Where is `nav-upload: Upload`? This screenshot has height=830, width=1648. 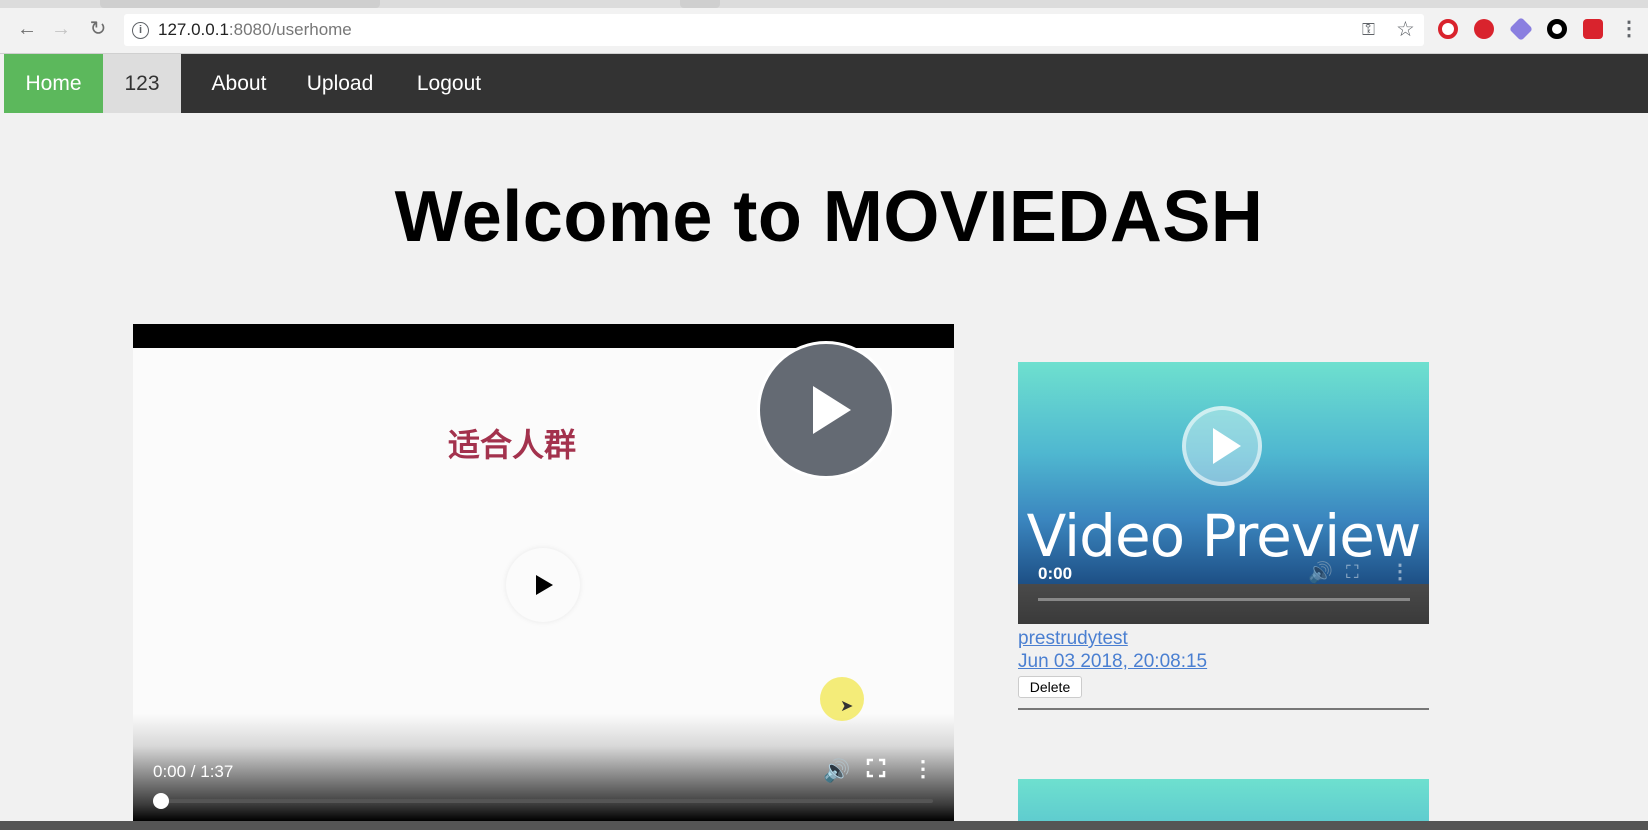
nav-upload: Upload is located at coordinates (340, 83).